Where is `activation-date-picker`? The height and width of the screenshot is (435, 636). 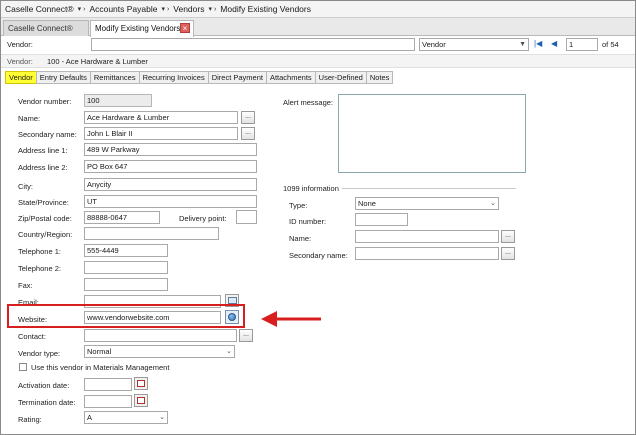 activation-date-picker is located at coordinates (141, 383).